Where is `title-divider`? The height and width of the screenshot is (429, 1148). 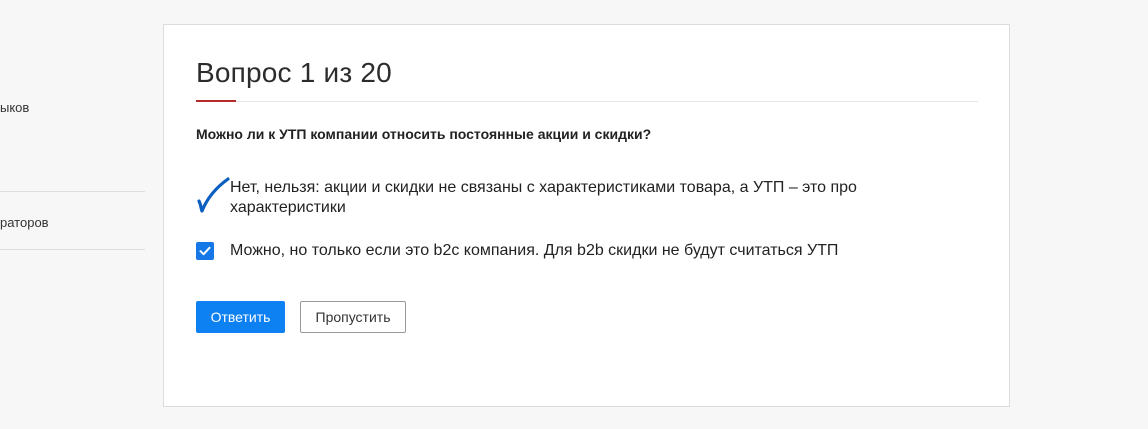
title-divider is located at coordinates (587, 101).